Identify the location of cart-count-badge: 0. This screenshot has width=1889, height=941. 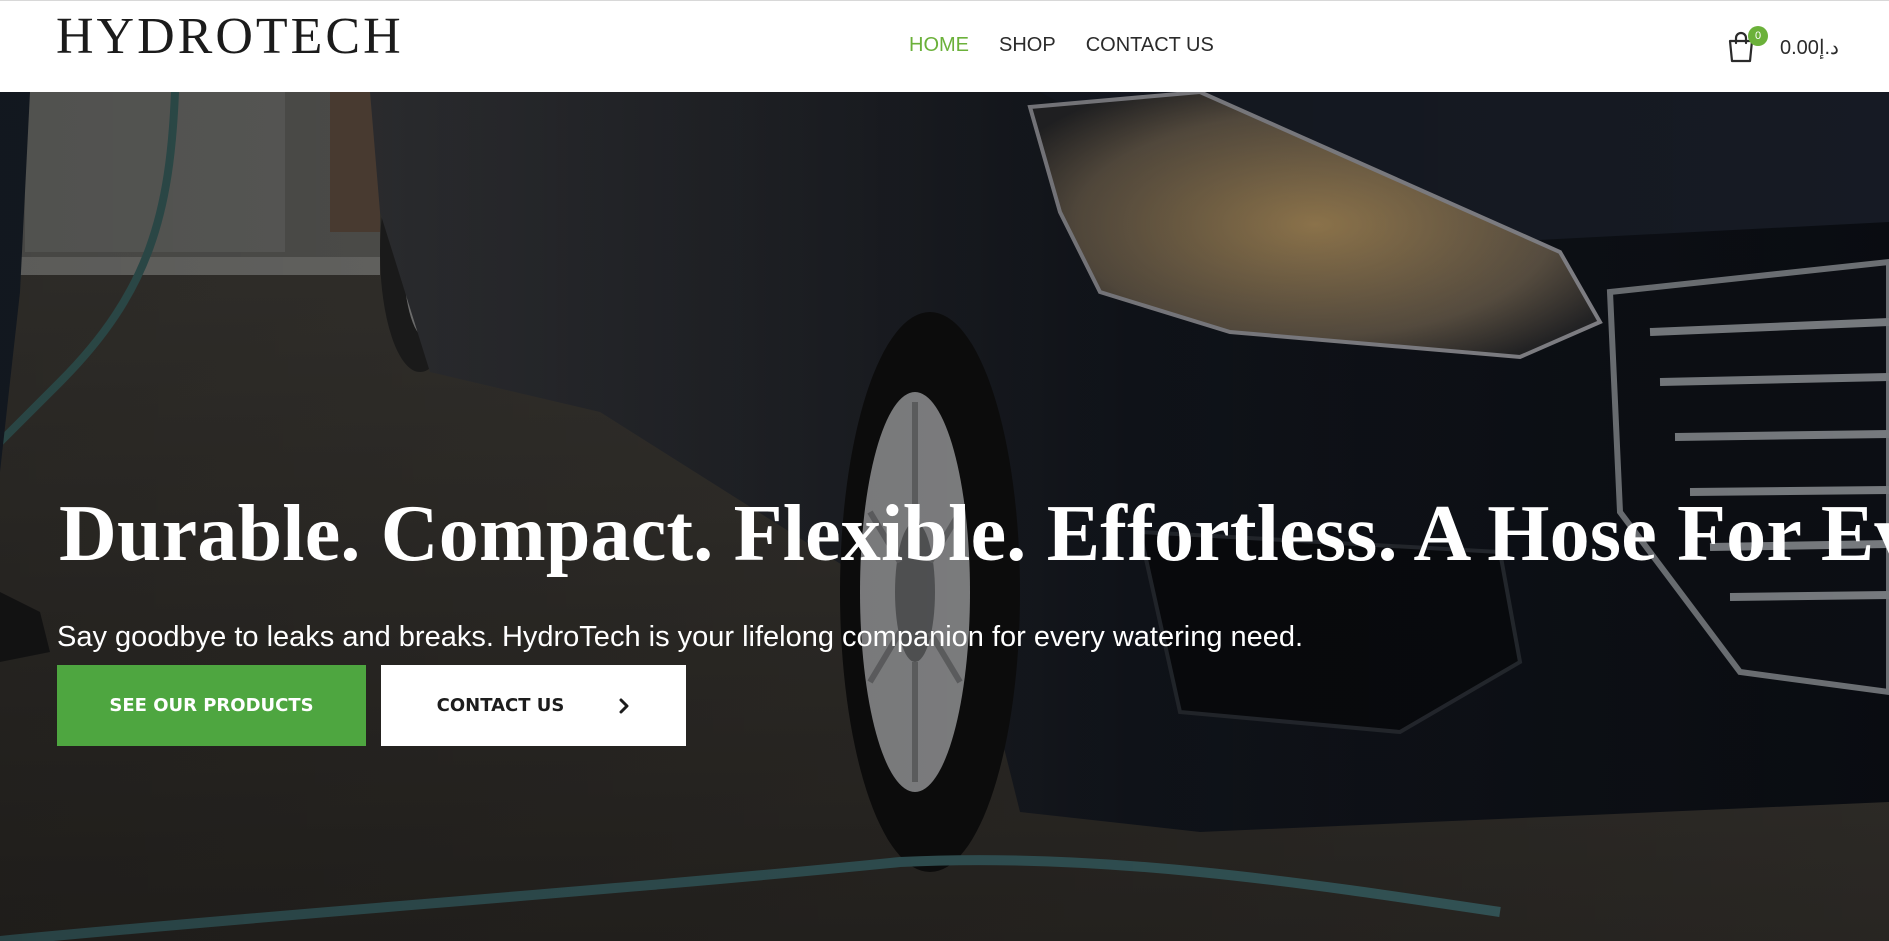
(1758, 36).